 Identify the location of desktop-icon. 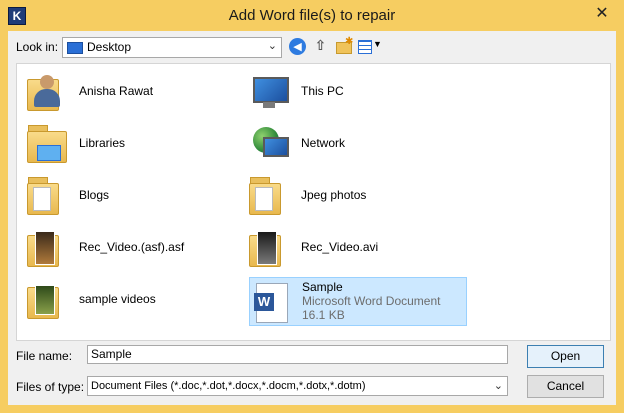
(75, 48).